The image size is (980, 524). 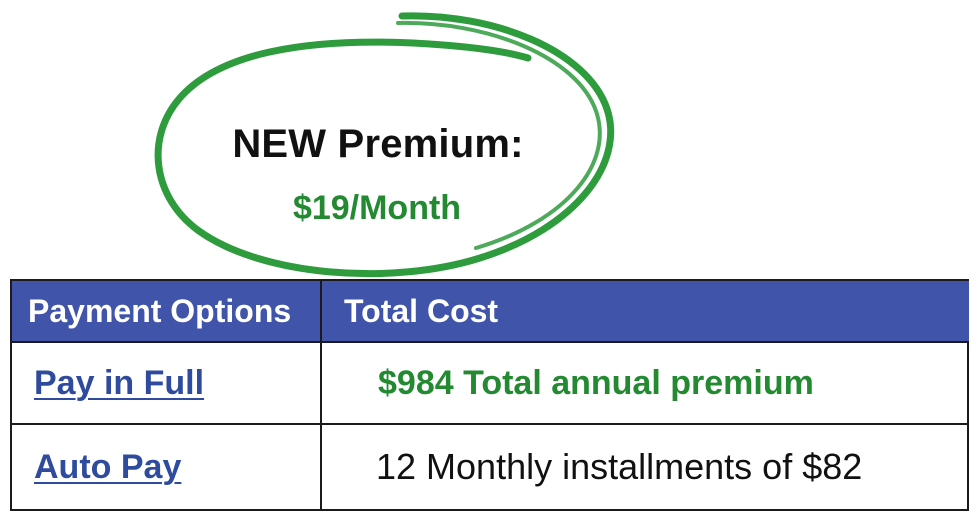 I want to click on pay-in-full-cost-cell: $984 Total annual premium, so click(x=645, y=384).